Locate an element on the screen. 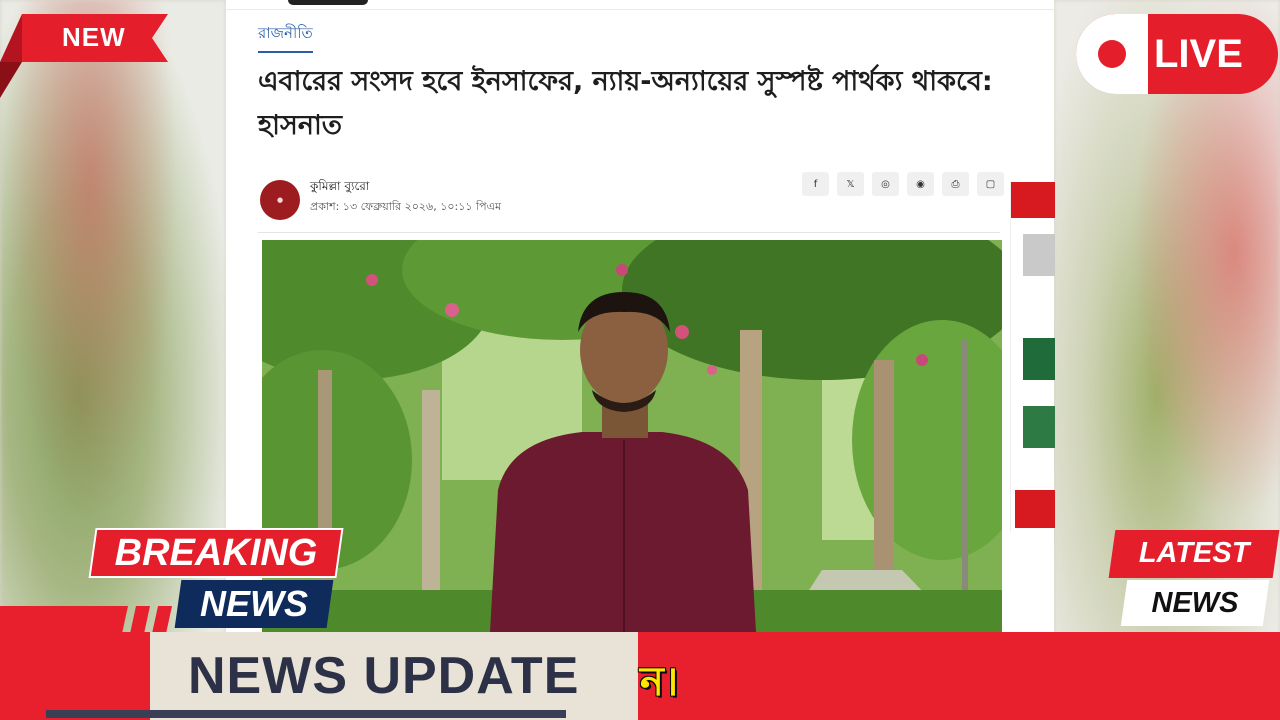  author-avatar: ● is located at coordinates (280, 200).